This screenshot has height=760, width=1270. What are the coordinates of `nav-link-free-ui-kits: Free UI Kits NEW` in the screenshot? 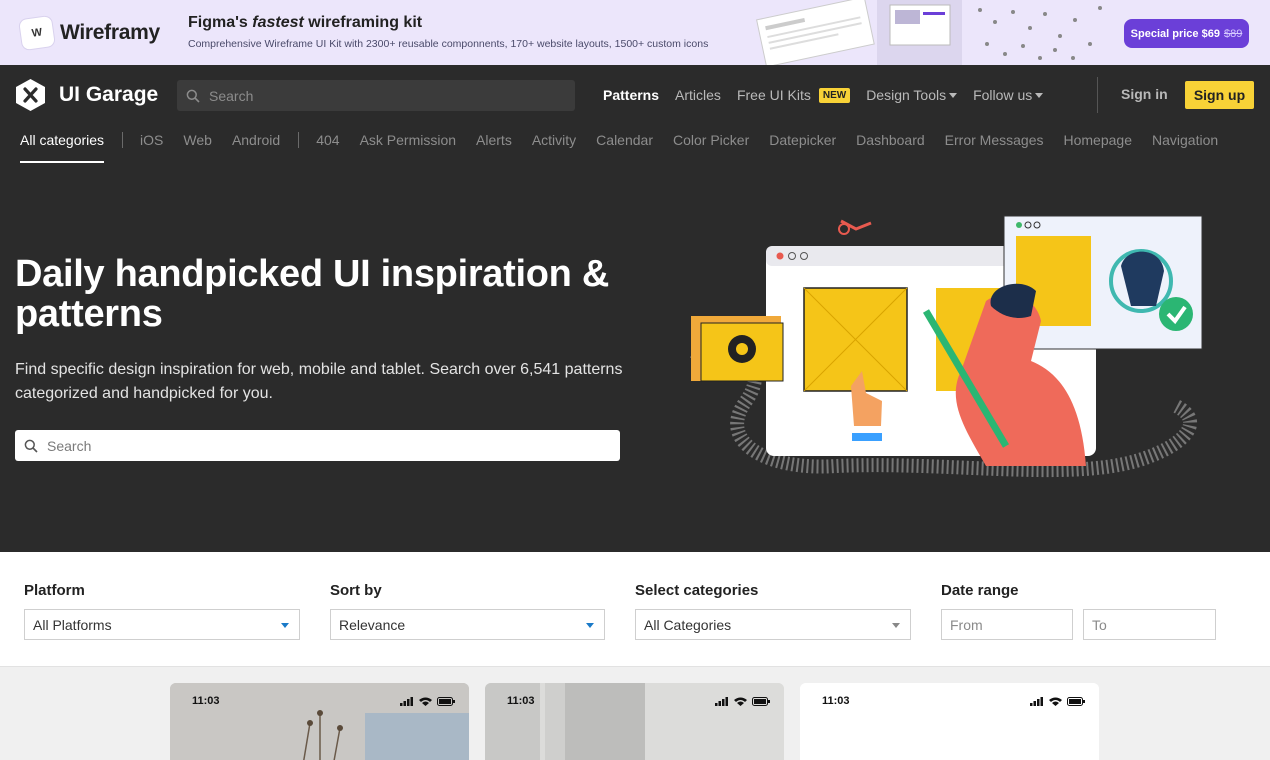 It's located at (793, 95).